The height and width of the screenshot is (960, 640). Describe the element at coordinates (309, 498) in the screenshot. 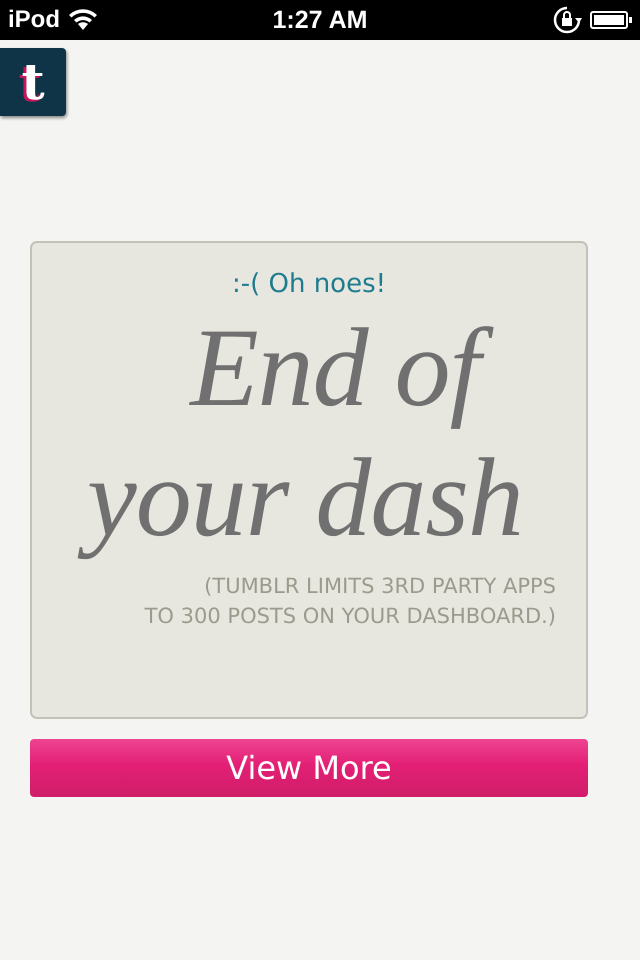

I see `headline-text: your dash` at that location.